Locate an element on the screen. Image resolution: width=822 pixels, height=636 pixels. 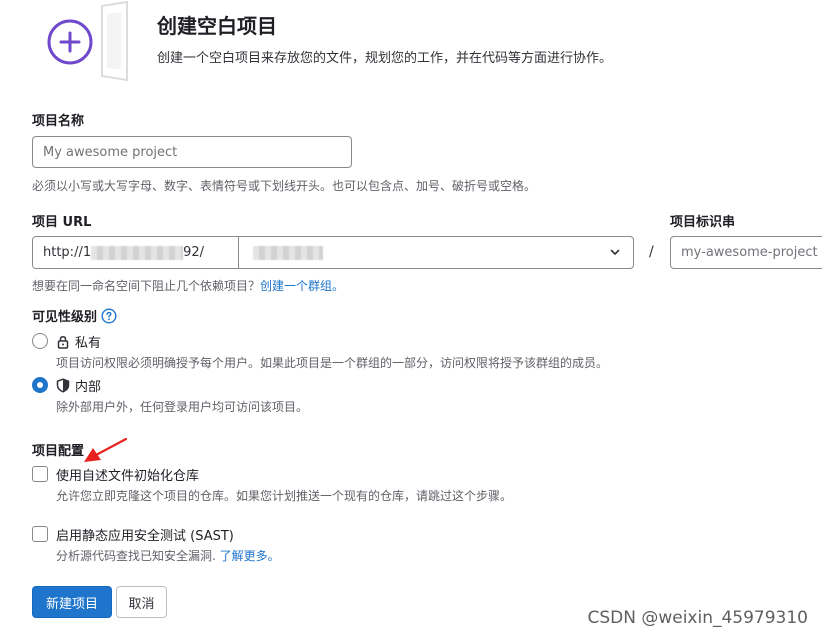
watermark: CSDN @weixin_45979310 is located at coordinates (697, 618).